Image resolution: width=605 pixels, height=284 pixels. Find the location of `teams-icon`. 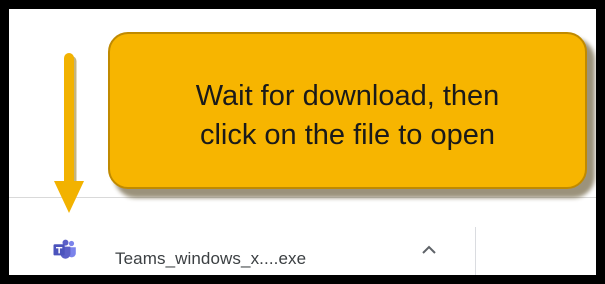

teams-icon is located at coordinates (65, 249).